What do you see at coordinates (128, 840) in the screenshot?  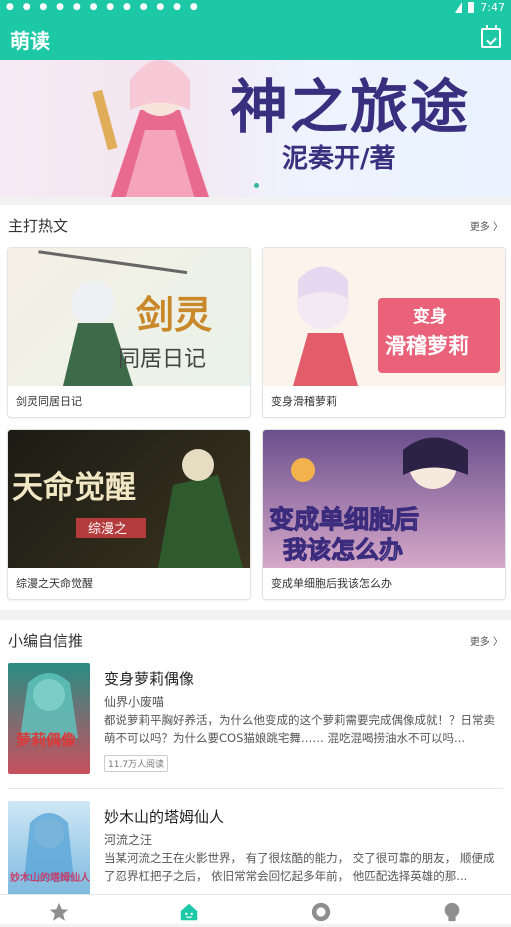 I see `book-author: 河流之汪` at bounding box center [128, 840].